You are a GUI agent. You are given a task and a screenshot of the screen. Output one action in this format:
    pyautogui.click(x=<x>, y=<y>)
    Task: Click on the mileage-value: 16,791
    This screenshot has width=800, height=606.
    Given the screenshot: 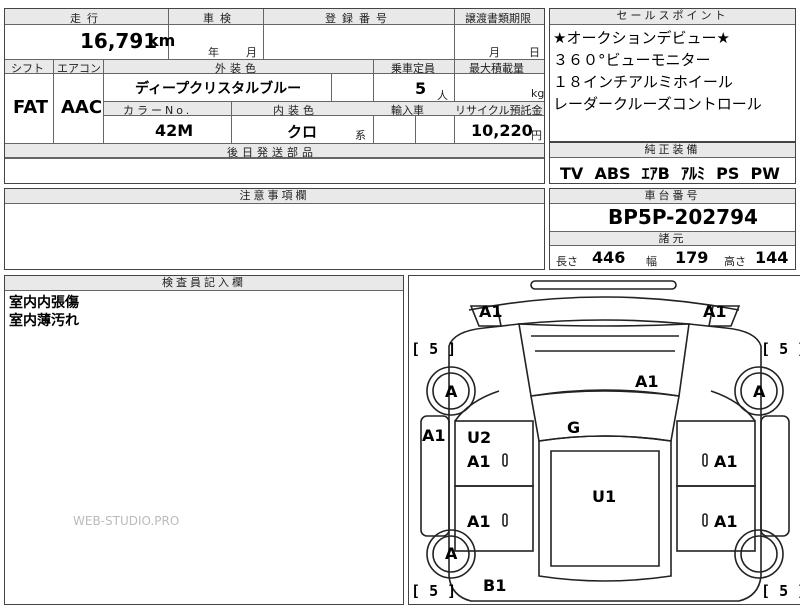 What is the action you would take?
    pyautogui.click(x=119, y=41)
    